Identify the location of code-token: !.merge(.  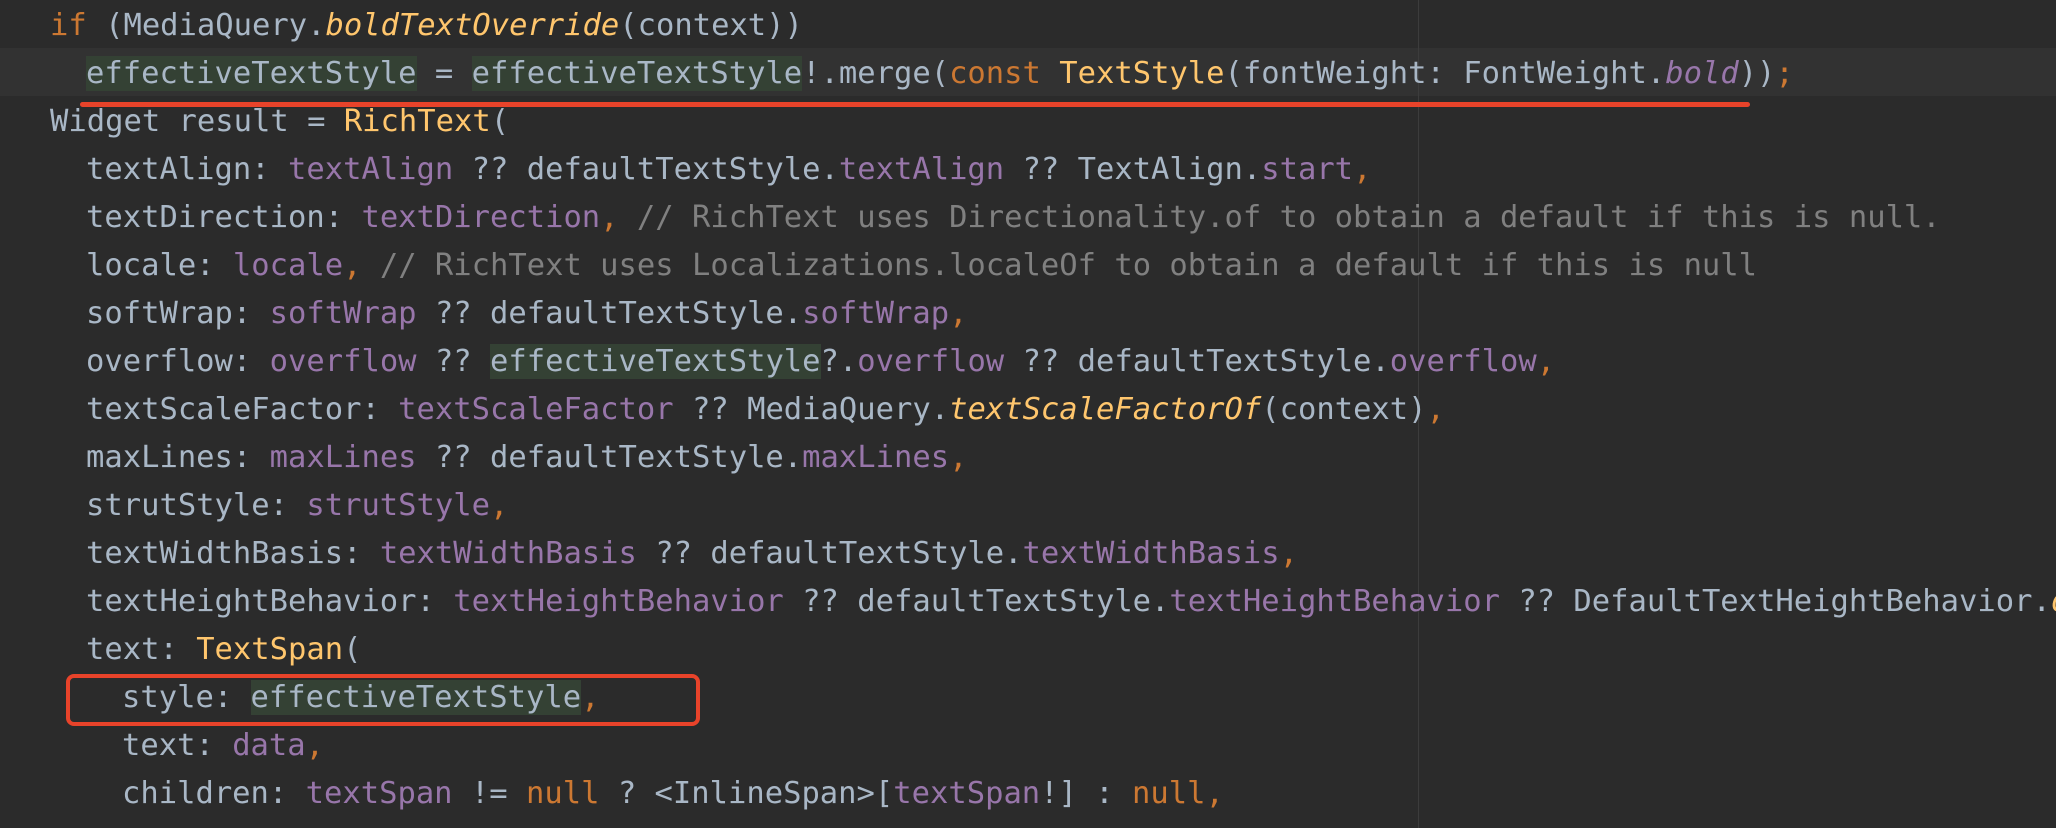
(876, 73).